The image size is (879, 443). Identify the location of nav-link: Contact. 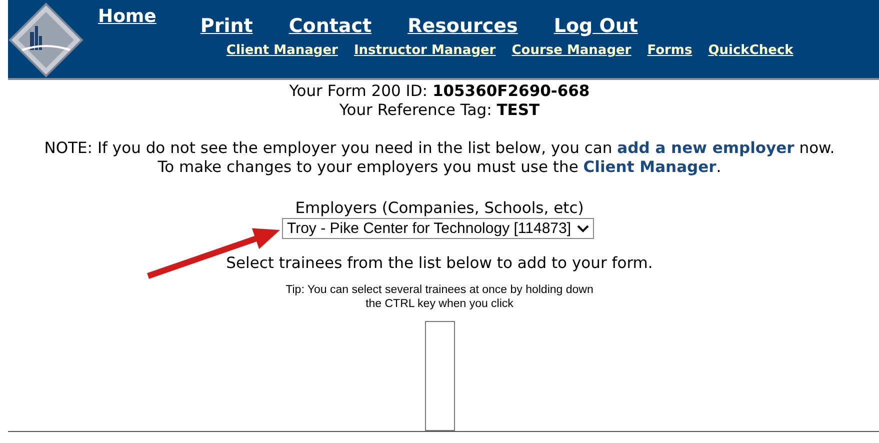
(330, 26).